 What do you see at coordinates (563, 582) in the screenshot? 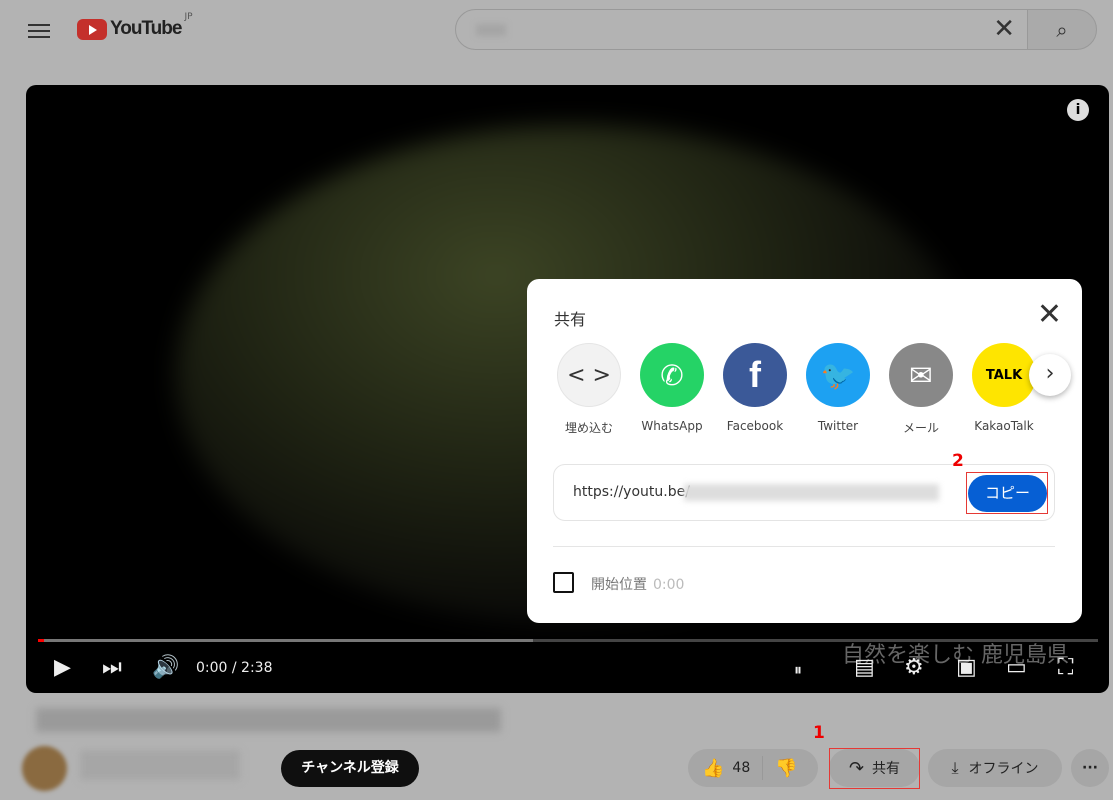
I see `start-at-checkbox` at bounding box center [563, 582].